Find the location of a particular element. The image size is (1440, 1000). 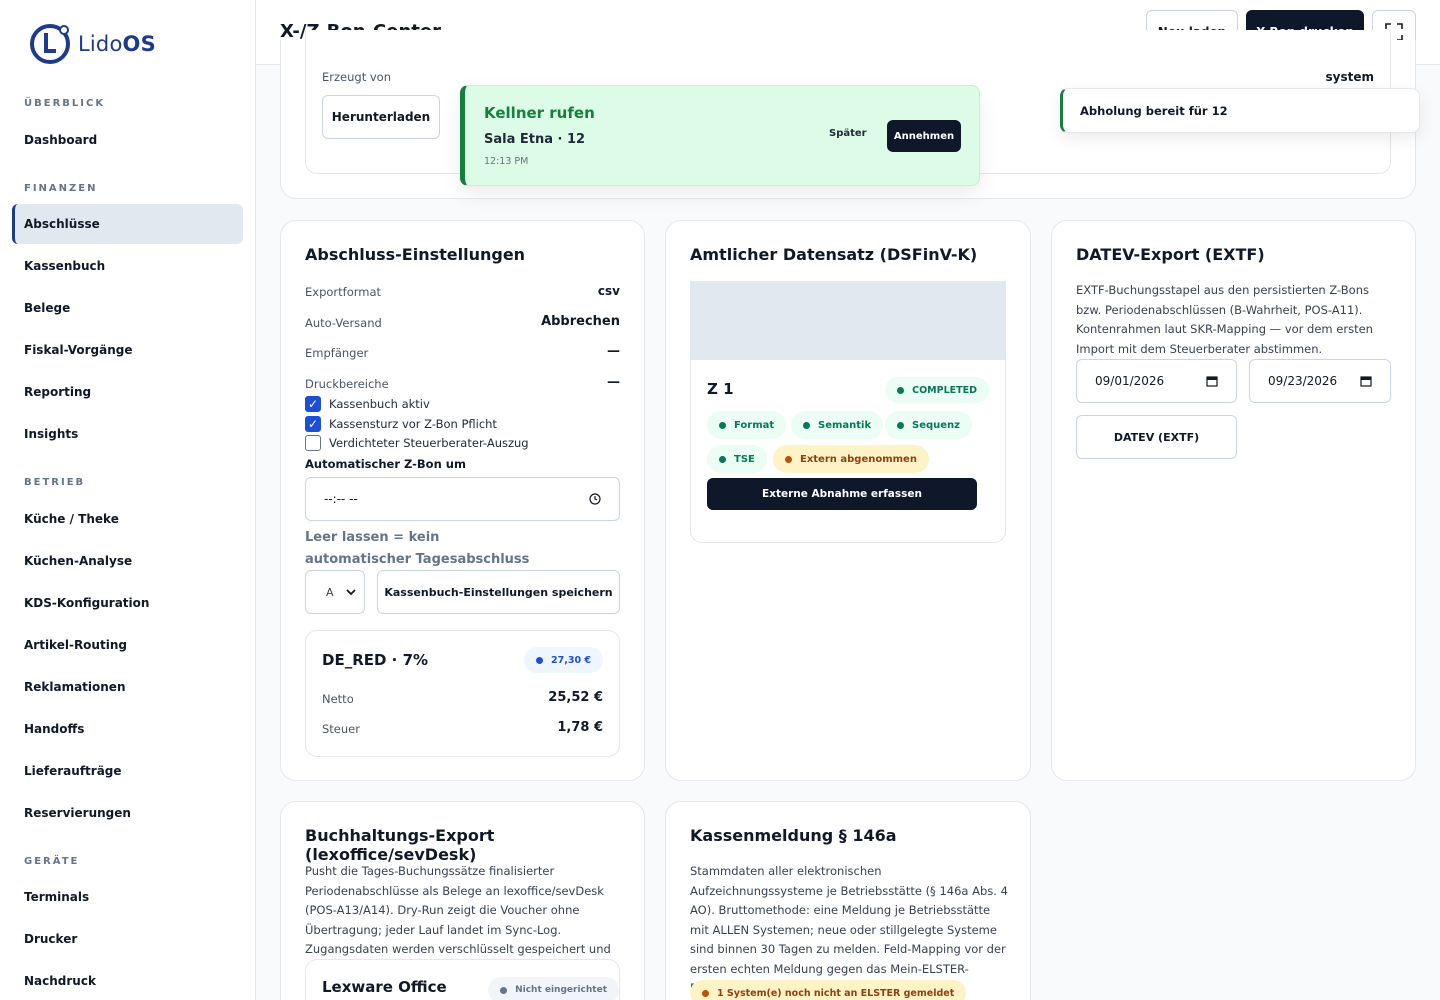

sidebar-item-drucker: Drucker is located at coordinates (127, 939).